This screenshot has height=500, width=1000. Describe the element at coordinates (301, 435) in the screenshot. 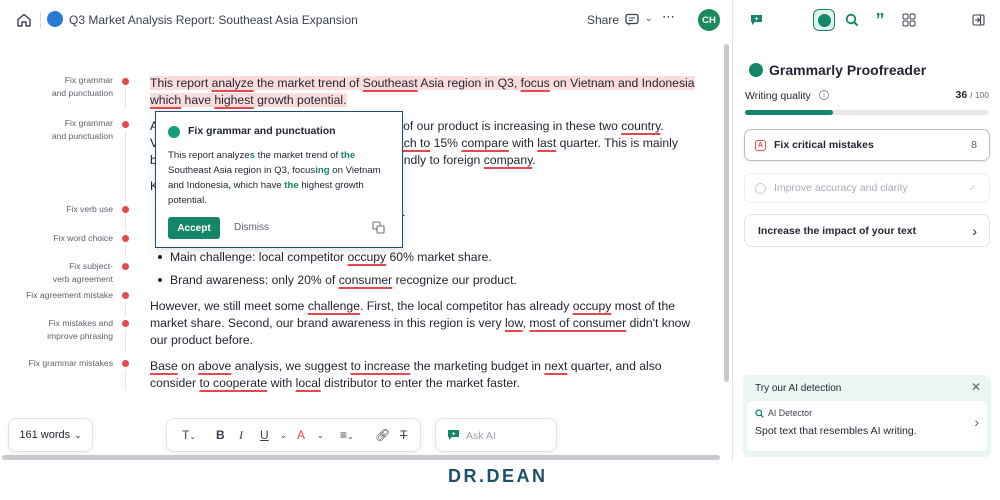

I see `text-color-icon: A` at that location.